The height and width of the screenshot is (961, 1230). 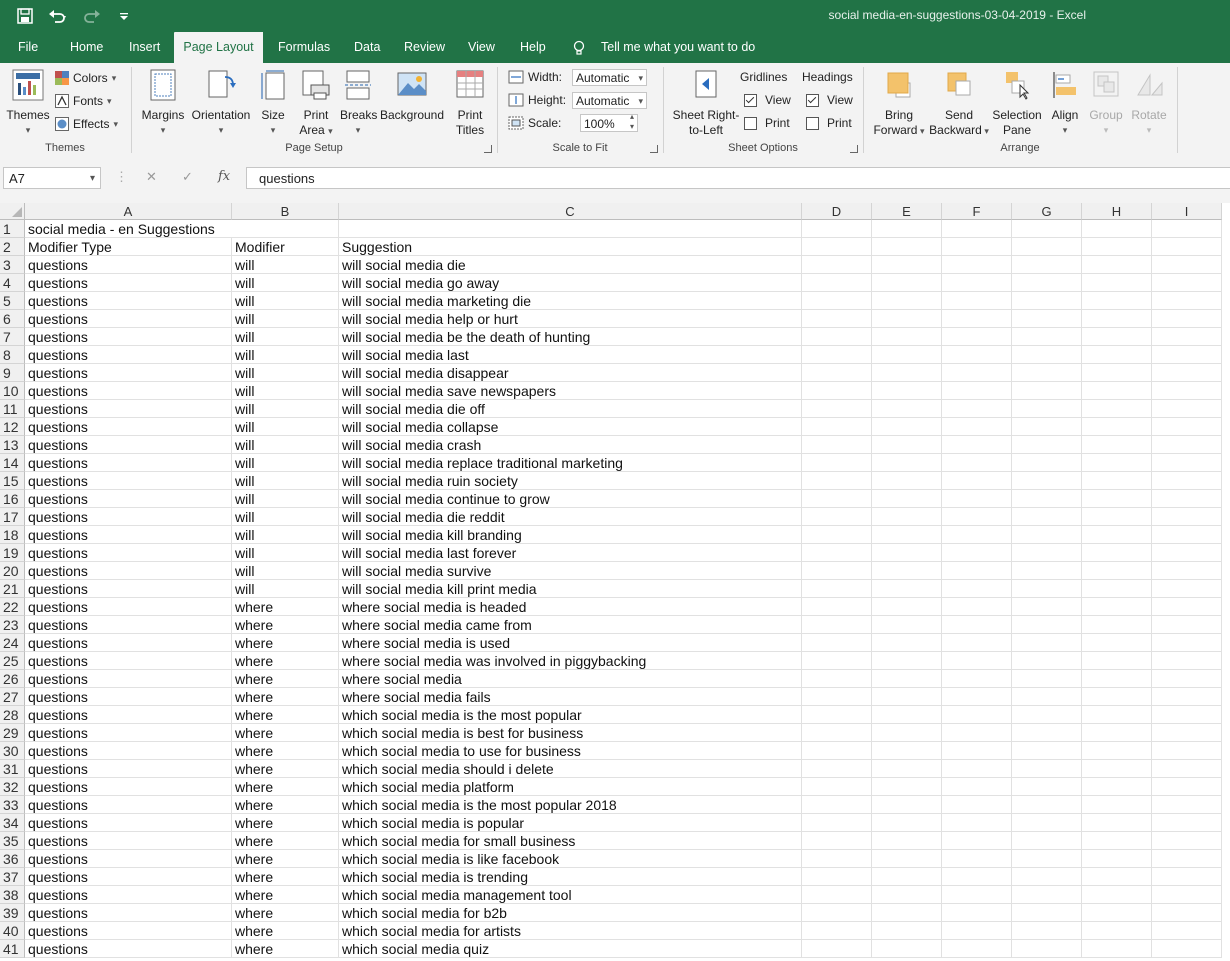 What do you see at coordinates (570, 949) in the screenshot?
I see `table-cell: which social media quiz` at bounding box center [570, 949].